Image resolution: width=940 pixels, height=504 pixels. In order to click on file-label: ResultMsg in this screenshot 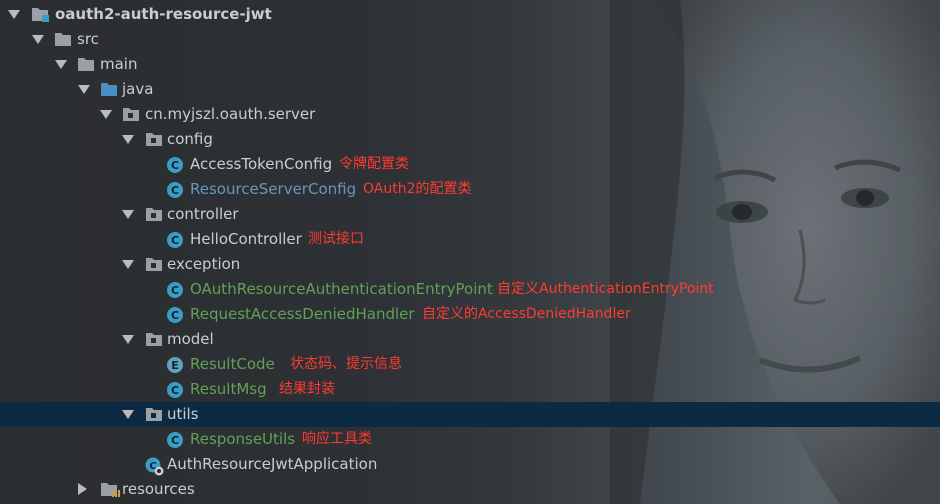, I will do `click(228, 389)`.